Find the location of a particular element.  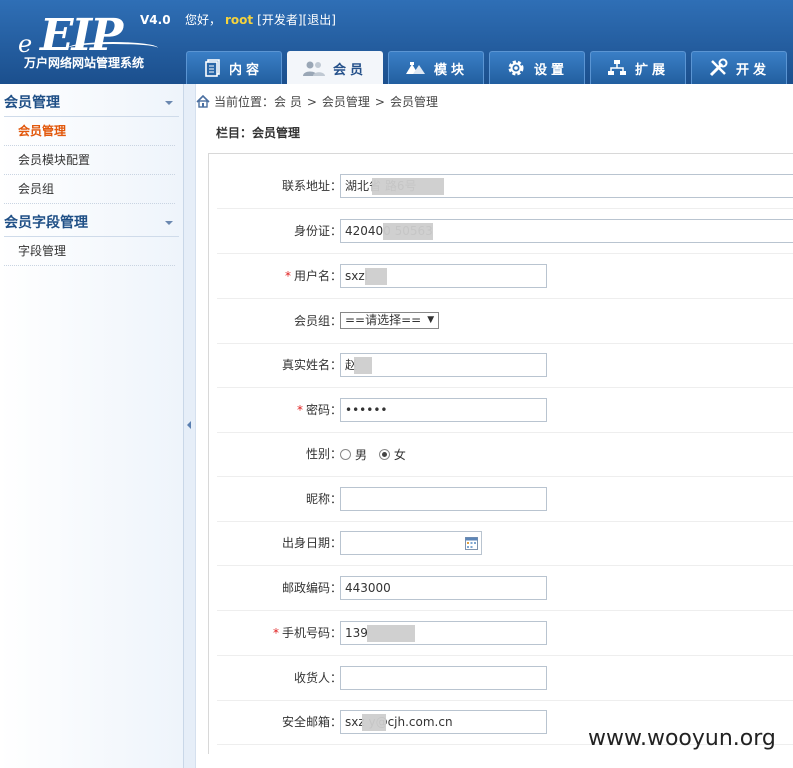

postcode-label: 邮政编码： is located at coordinates (311, 588).